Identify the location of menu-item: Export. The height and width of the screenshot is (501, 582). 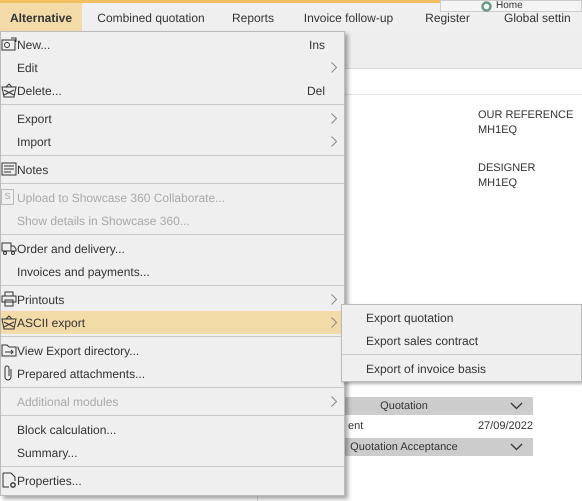
(172, 118).